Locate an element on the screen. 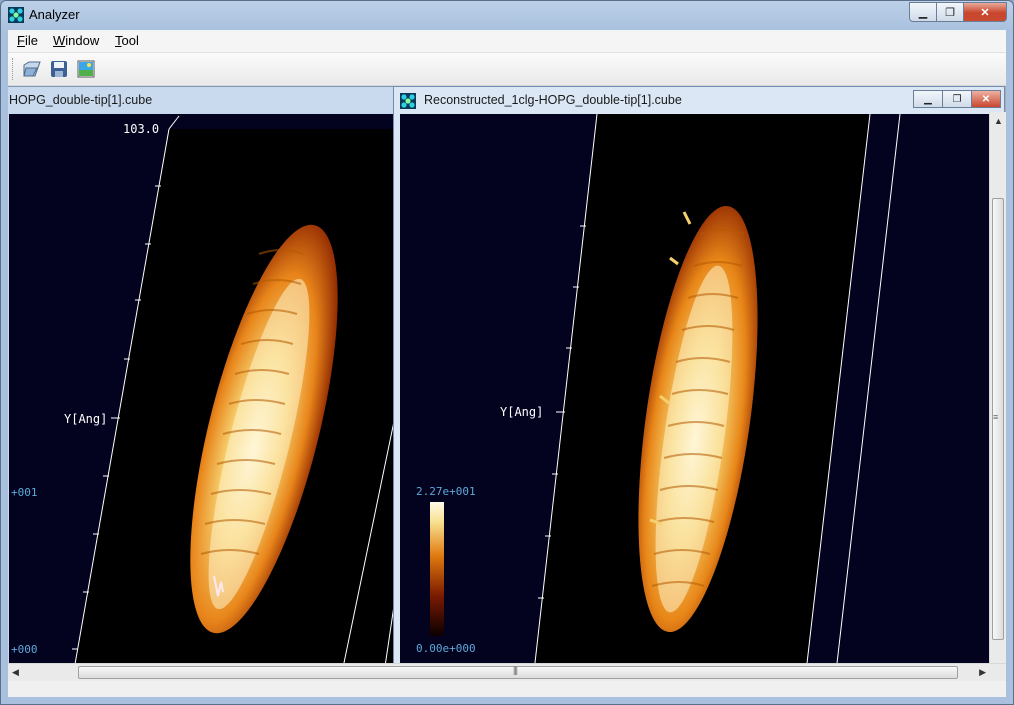 The image size is (1014, 705). horizontal-scroll-thumb is located at coordinates (518, 672).